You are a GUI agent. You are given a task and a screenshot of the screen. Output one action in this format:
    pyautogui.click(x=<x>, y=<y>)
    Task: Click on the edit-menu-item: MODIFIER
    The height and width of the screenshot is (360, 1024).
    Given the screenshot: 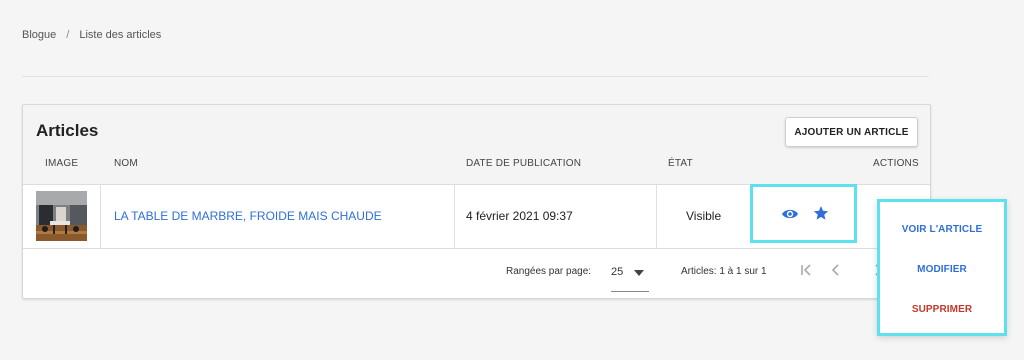 What is the action you would take?
    pyautogui.click(x=942, y=269)
    